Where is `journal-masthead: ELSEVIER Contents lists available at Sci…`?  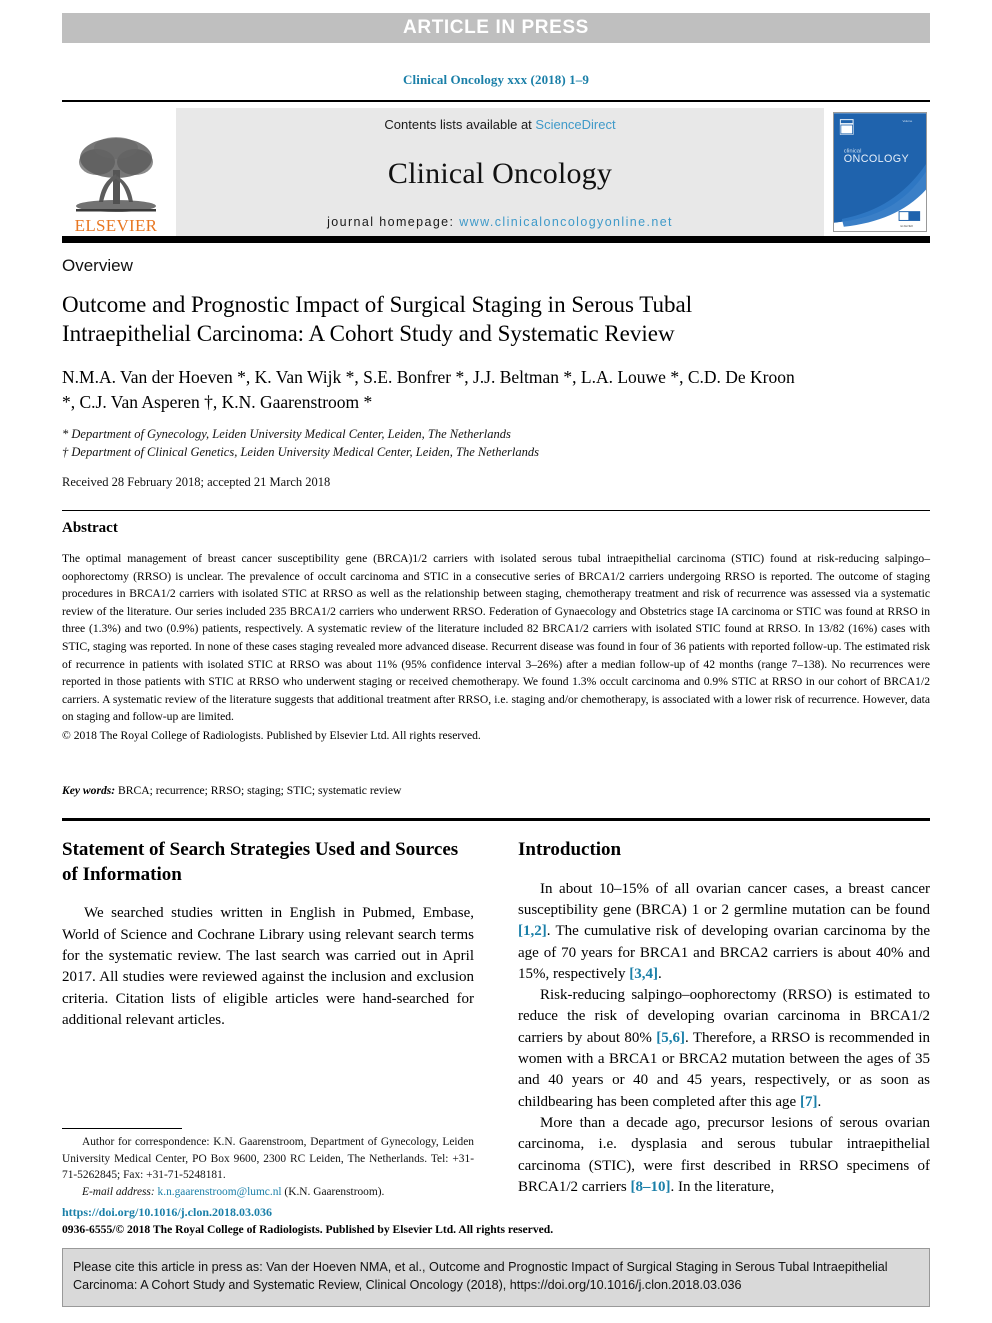
journal-masthead: ELSEVIER Contents lists available at Sci… is located at coordinates (496, 168).